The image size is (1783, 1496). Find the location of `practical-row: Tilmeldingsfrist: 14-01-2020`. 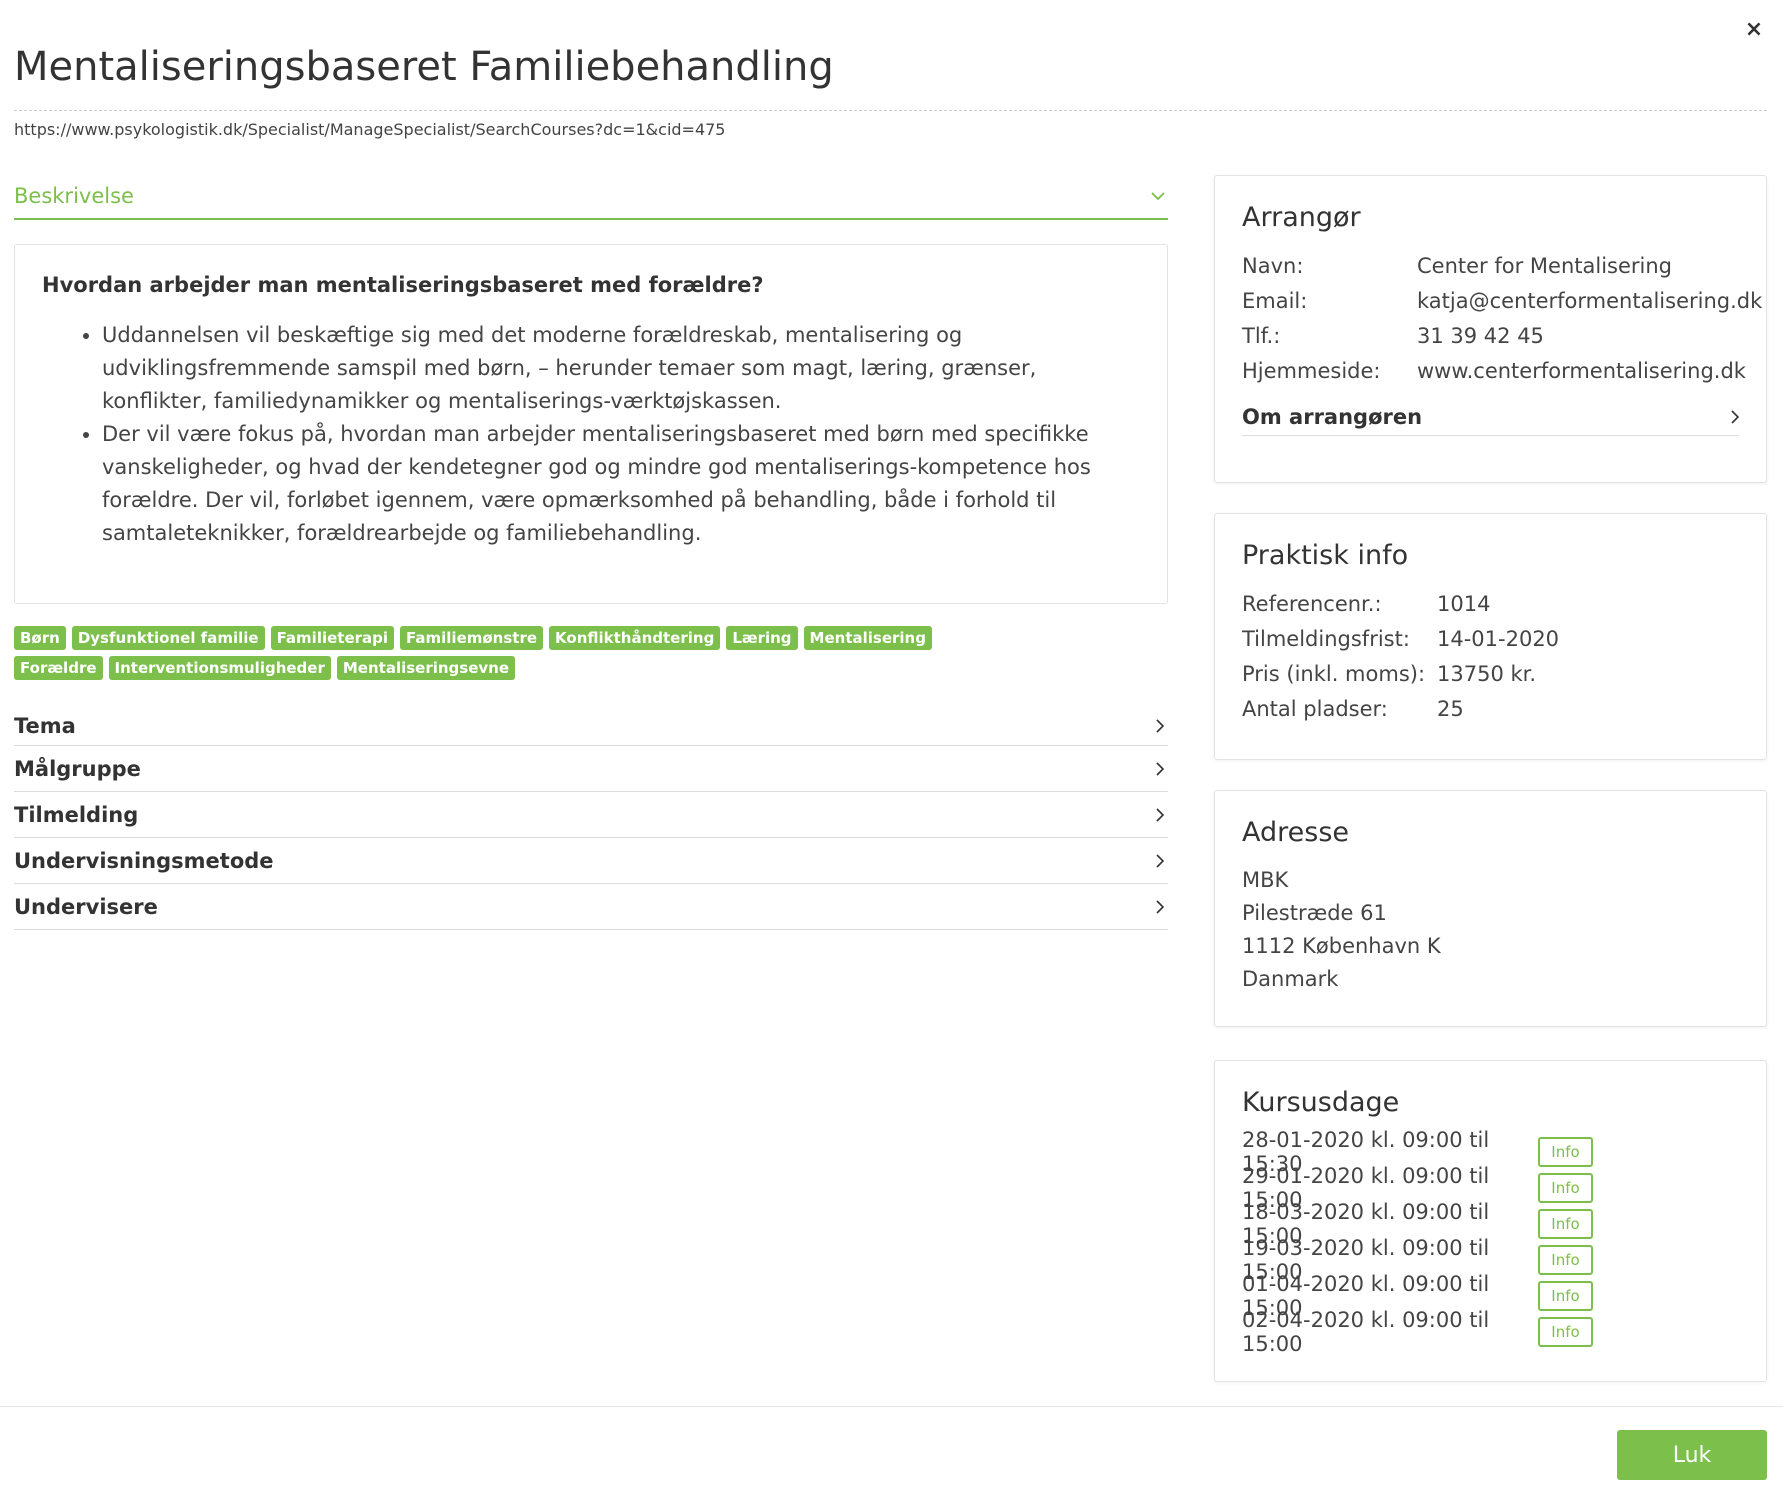

practical-row: Tilmeldingsfrist: 14-01-2020 is located at coordinates (1490, 639).